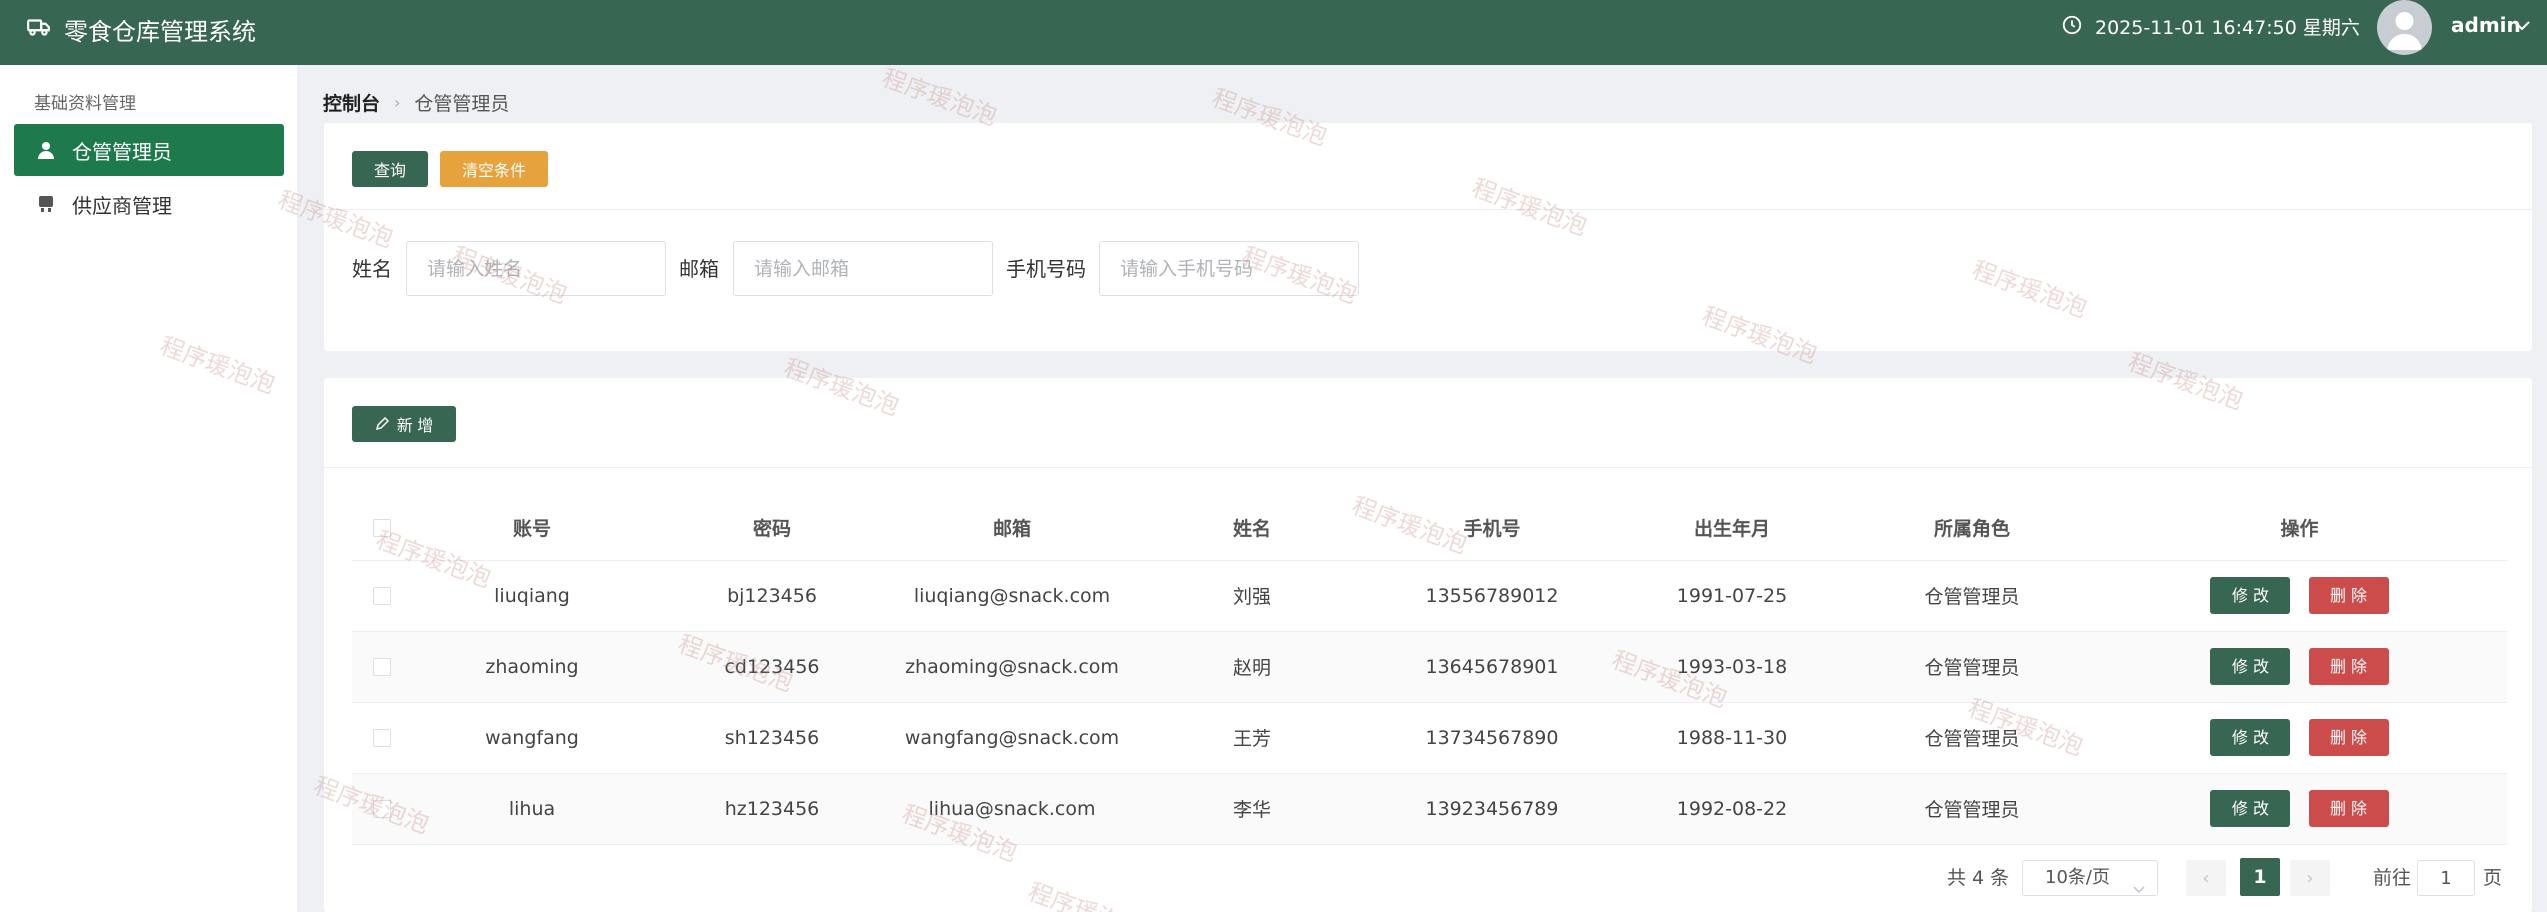 The image size is (2547, 912). I want to click on total-count: 共 4 条, so click(1978, 878).